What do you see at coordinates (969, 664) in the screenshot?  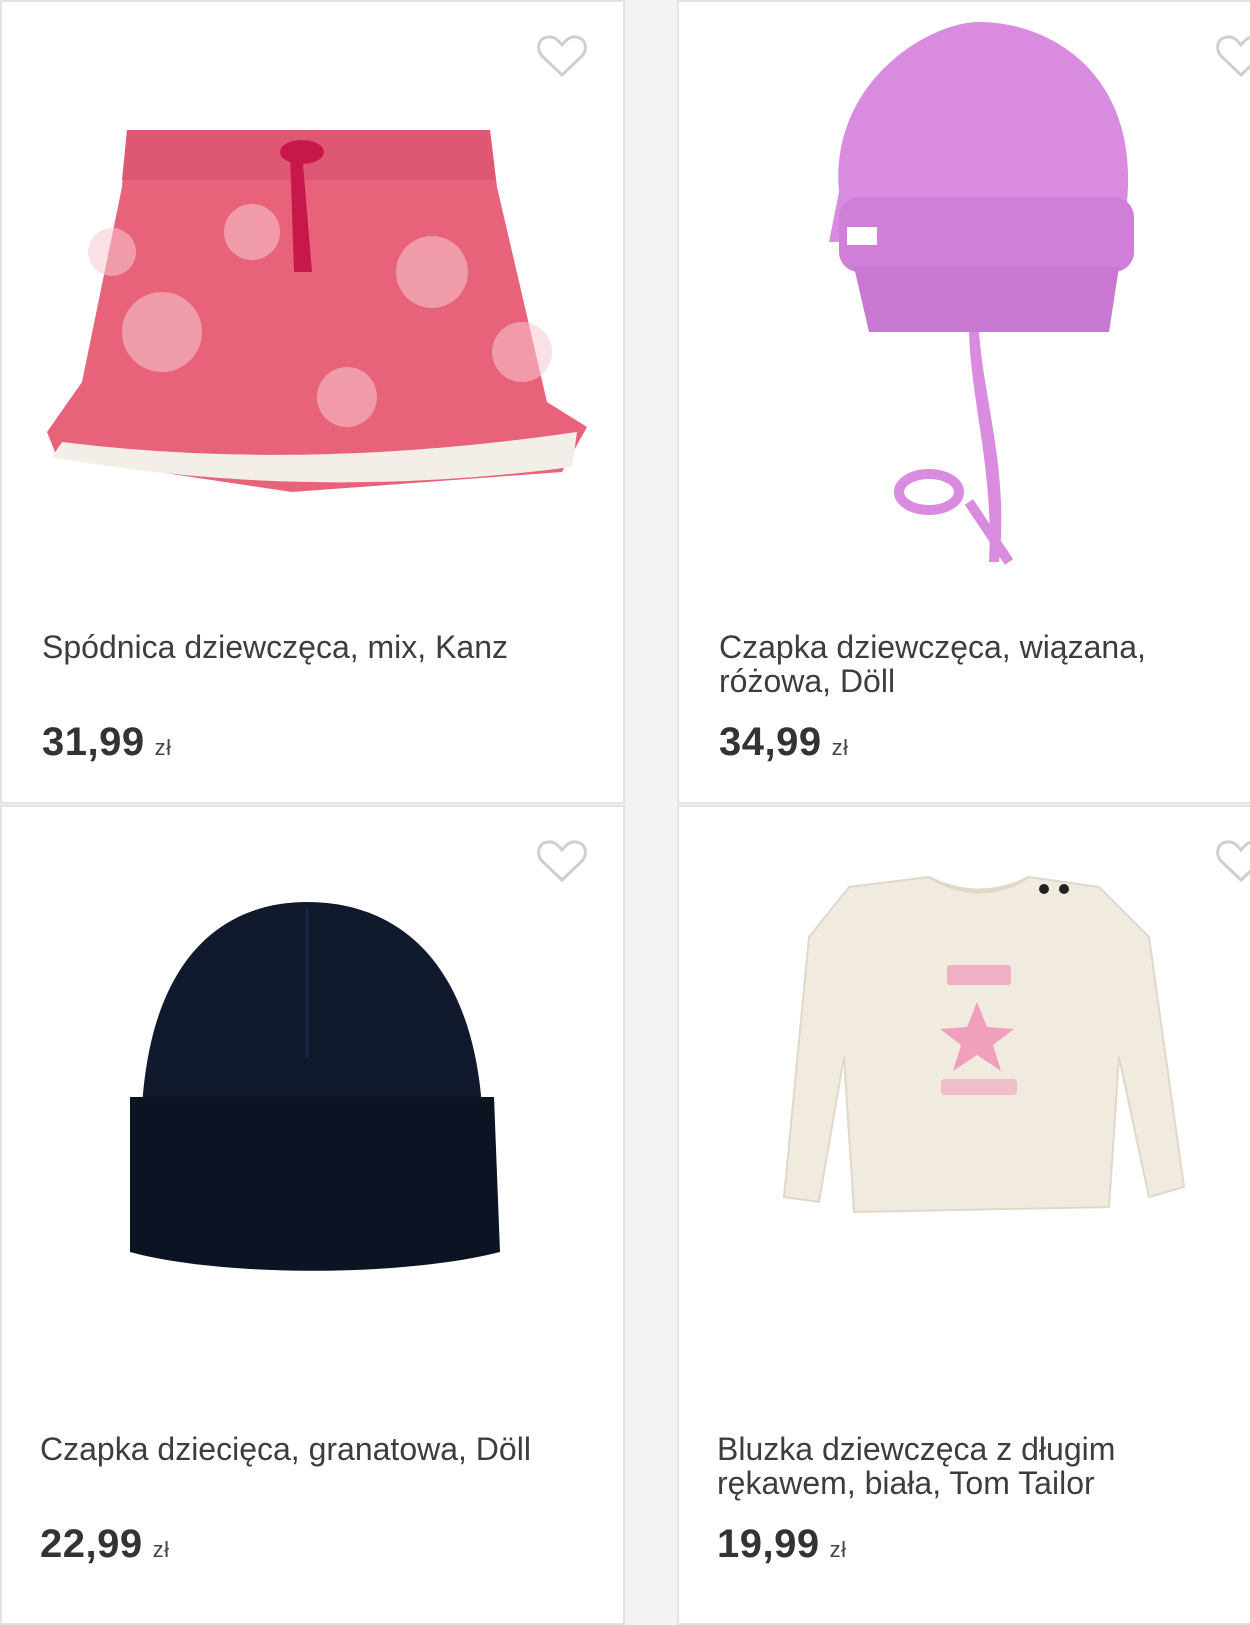 I see `product-name: Czapka dziewczęca, wiązana, różowa, Döll` at bounding box center [969, 664].